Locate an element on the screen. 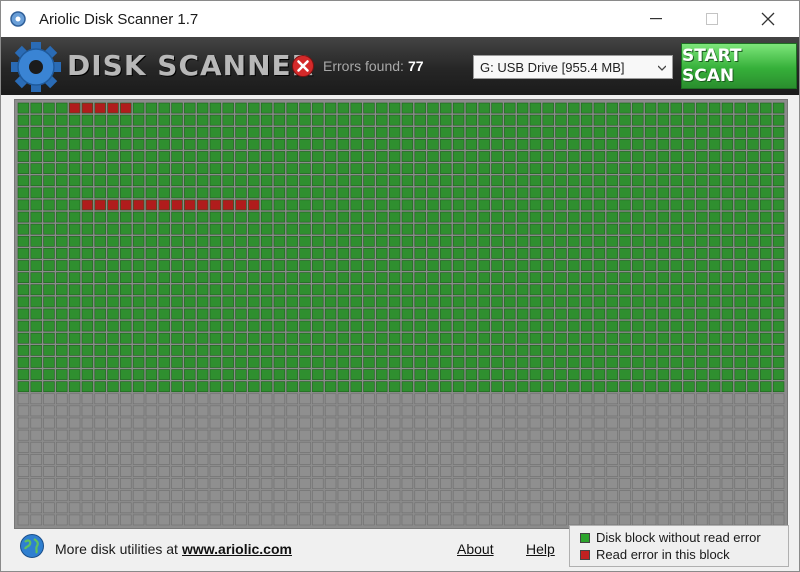 This screenshot has width=800, height=572. title-bar: Ariolic Disk Scanner 1.7 is located at coordinates (400, 19).